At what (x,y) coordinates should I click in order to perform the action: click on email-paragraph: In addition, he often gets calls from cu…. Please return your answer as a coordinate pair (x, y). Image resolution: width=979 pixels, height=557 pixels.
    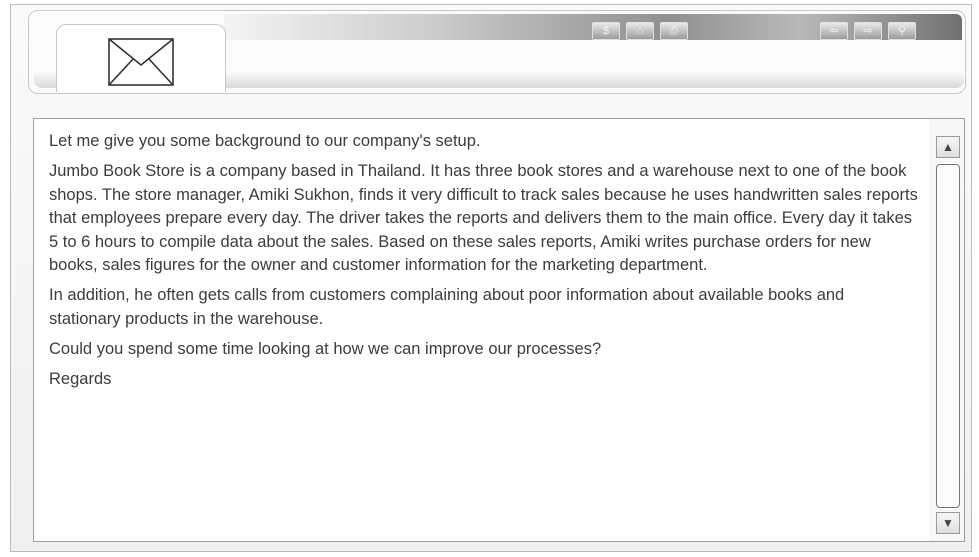
    Looking at the image, I should click on (447, 307).